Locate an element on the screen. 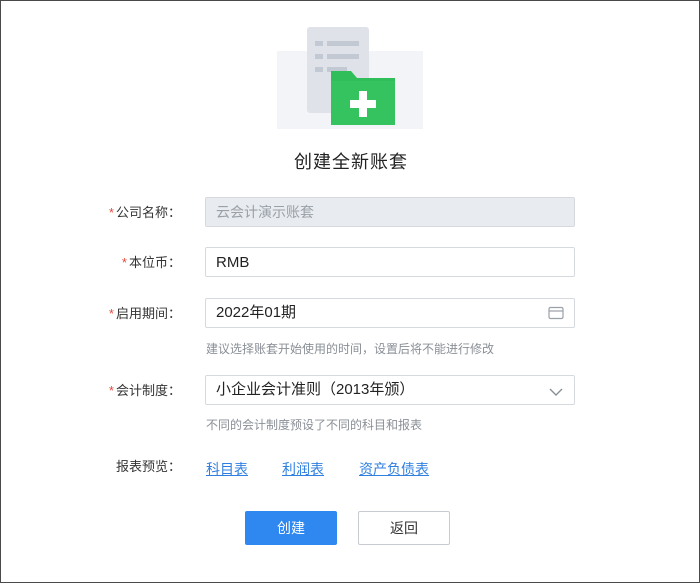 This screenshot has width=700, height=583. currency-field is located at coordinates (390, 262).